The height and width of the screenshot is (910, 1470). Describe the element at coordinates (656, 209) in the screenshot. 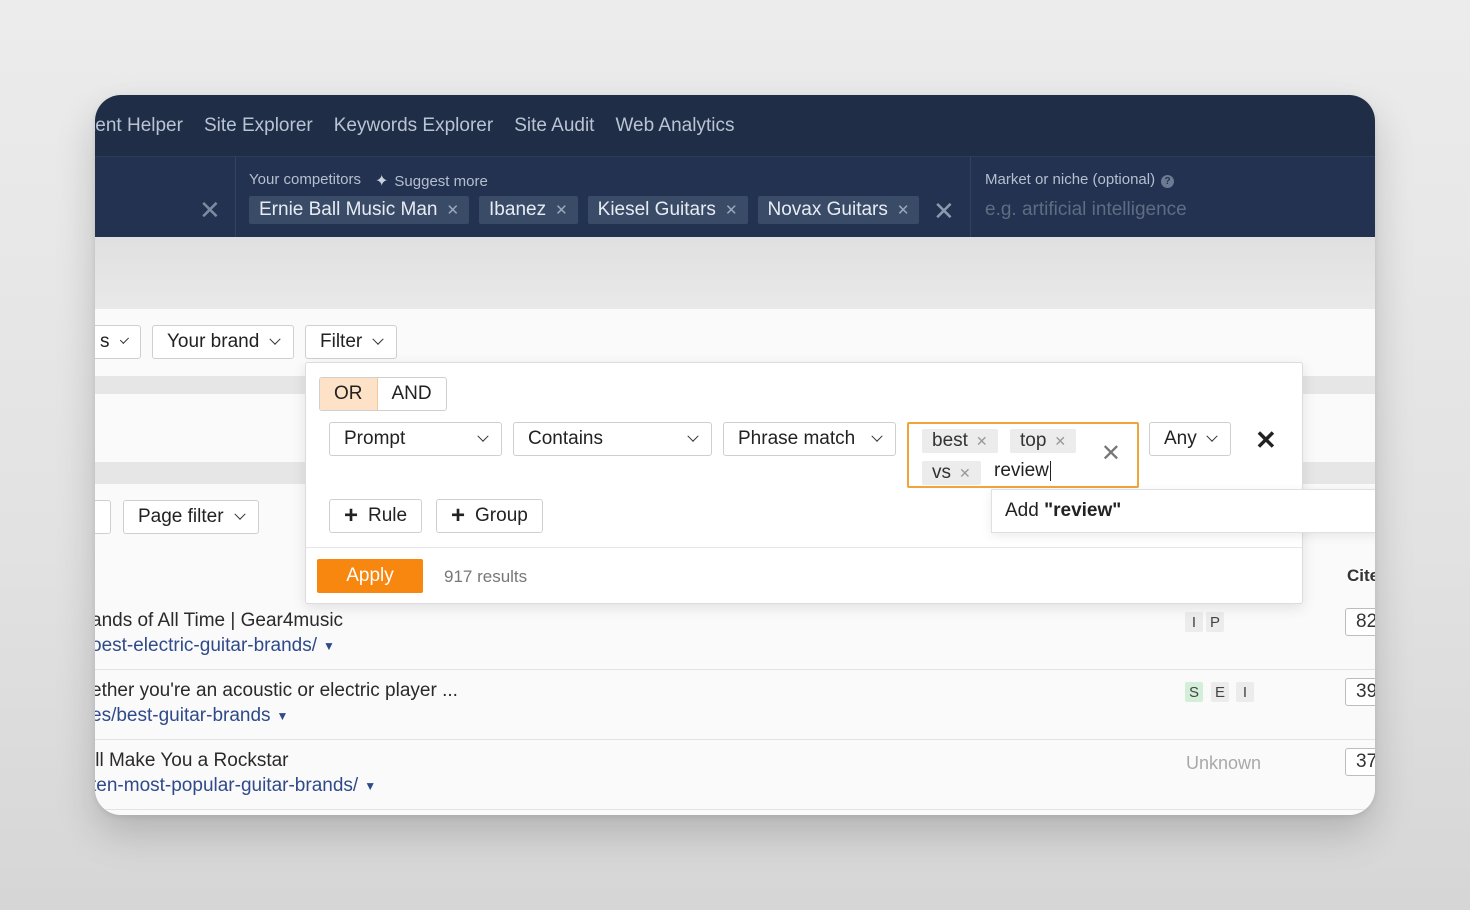

I see `chip-label: Kiesel Guitars` at that location.